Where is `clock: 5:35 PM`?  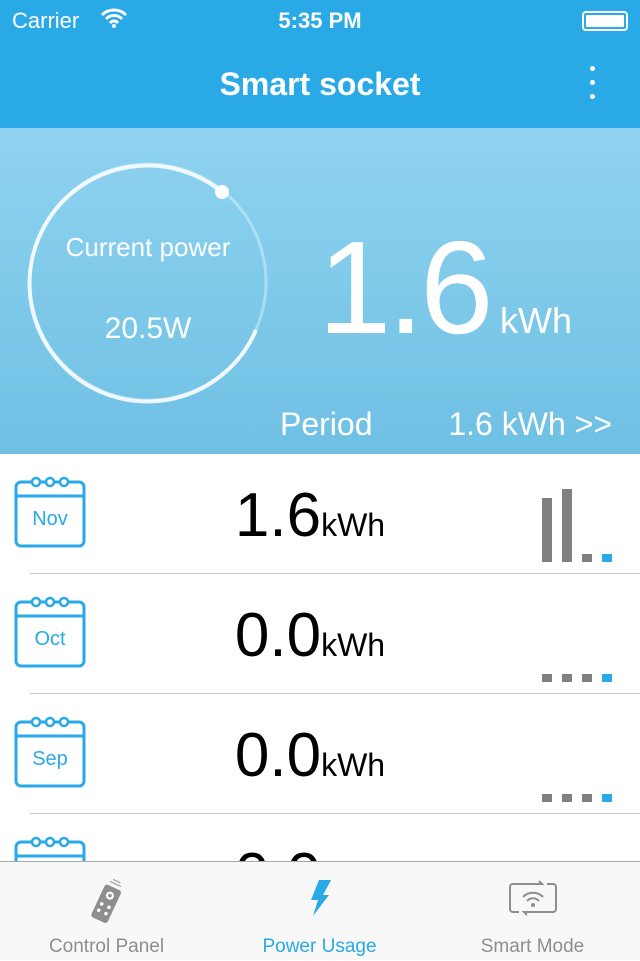
clock: 5:35 PM is located at coordinates (320, 20).